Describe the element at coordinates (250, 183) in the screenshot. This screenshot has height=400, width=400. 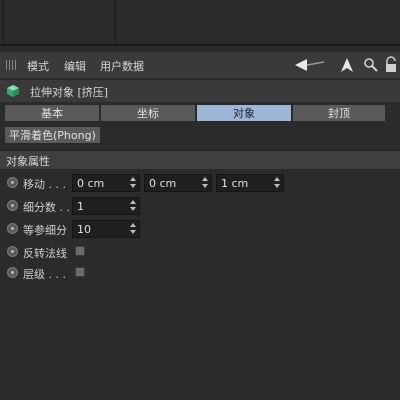
I see `move-z-field: 1 cm` at that location.